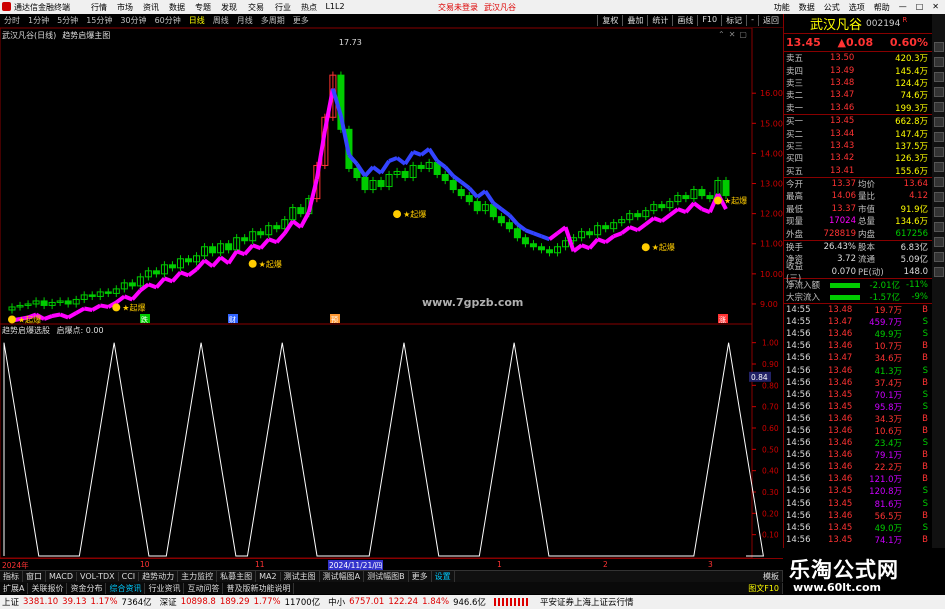  What do you see at coordinates (858, 108) in the screenshot?
I see `ask-row: 卖一 13.46 199.3万` at bounding box center [858, 108].